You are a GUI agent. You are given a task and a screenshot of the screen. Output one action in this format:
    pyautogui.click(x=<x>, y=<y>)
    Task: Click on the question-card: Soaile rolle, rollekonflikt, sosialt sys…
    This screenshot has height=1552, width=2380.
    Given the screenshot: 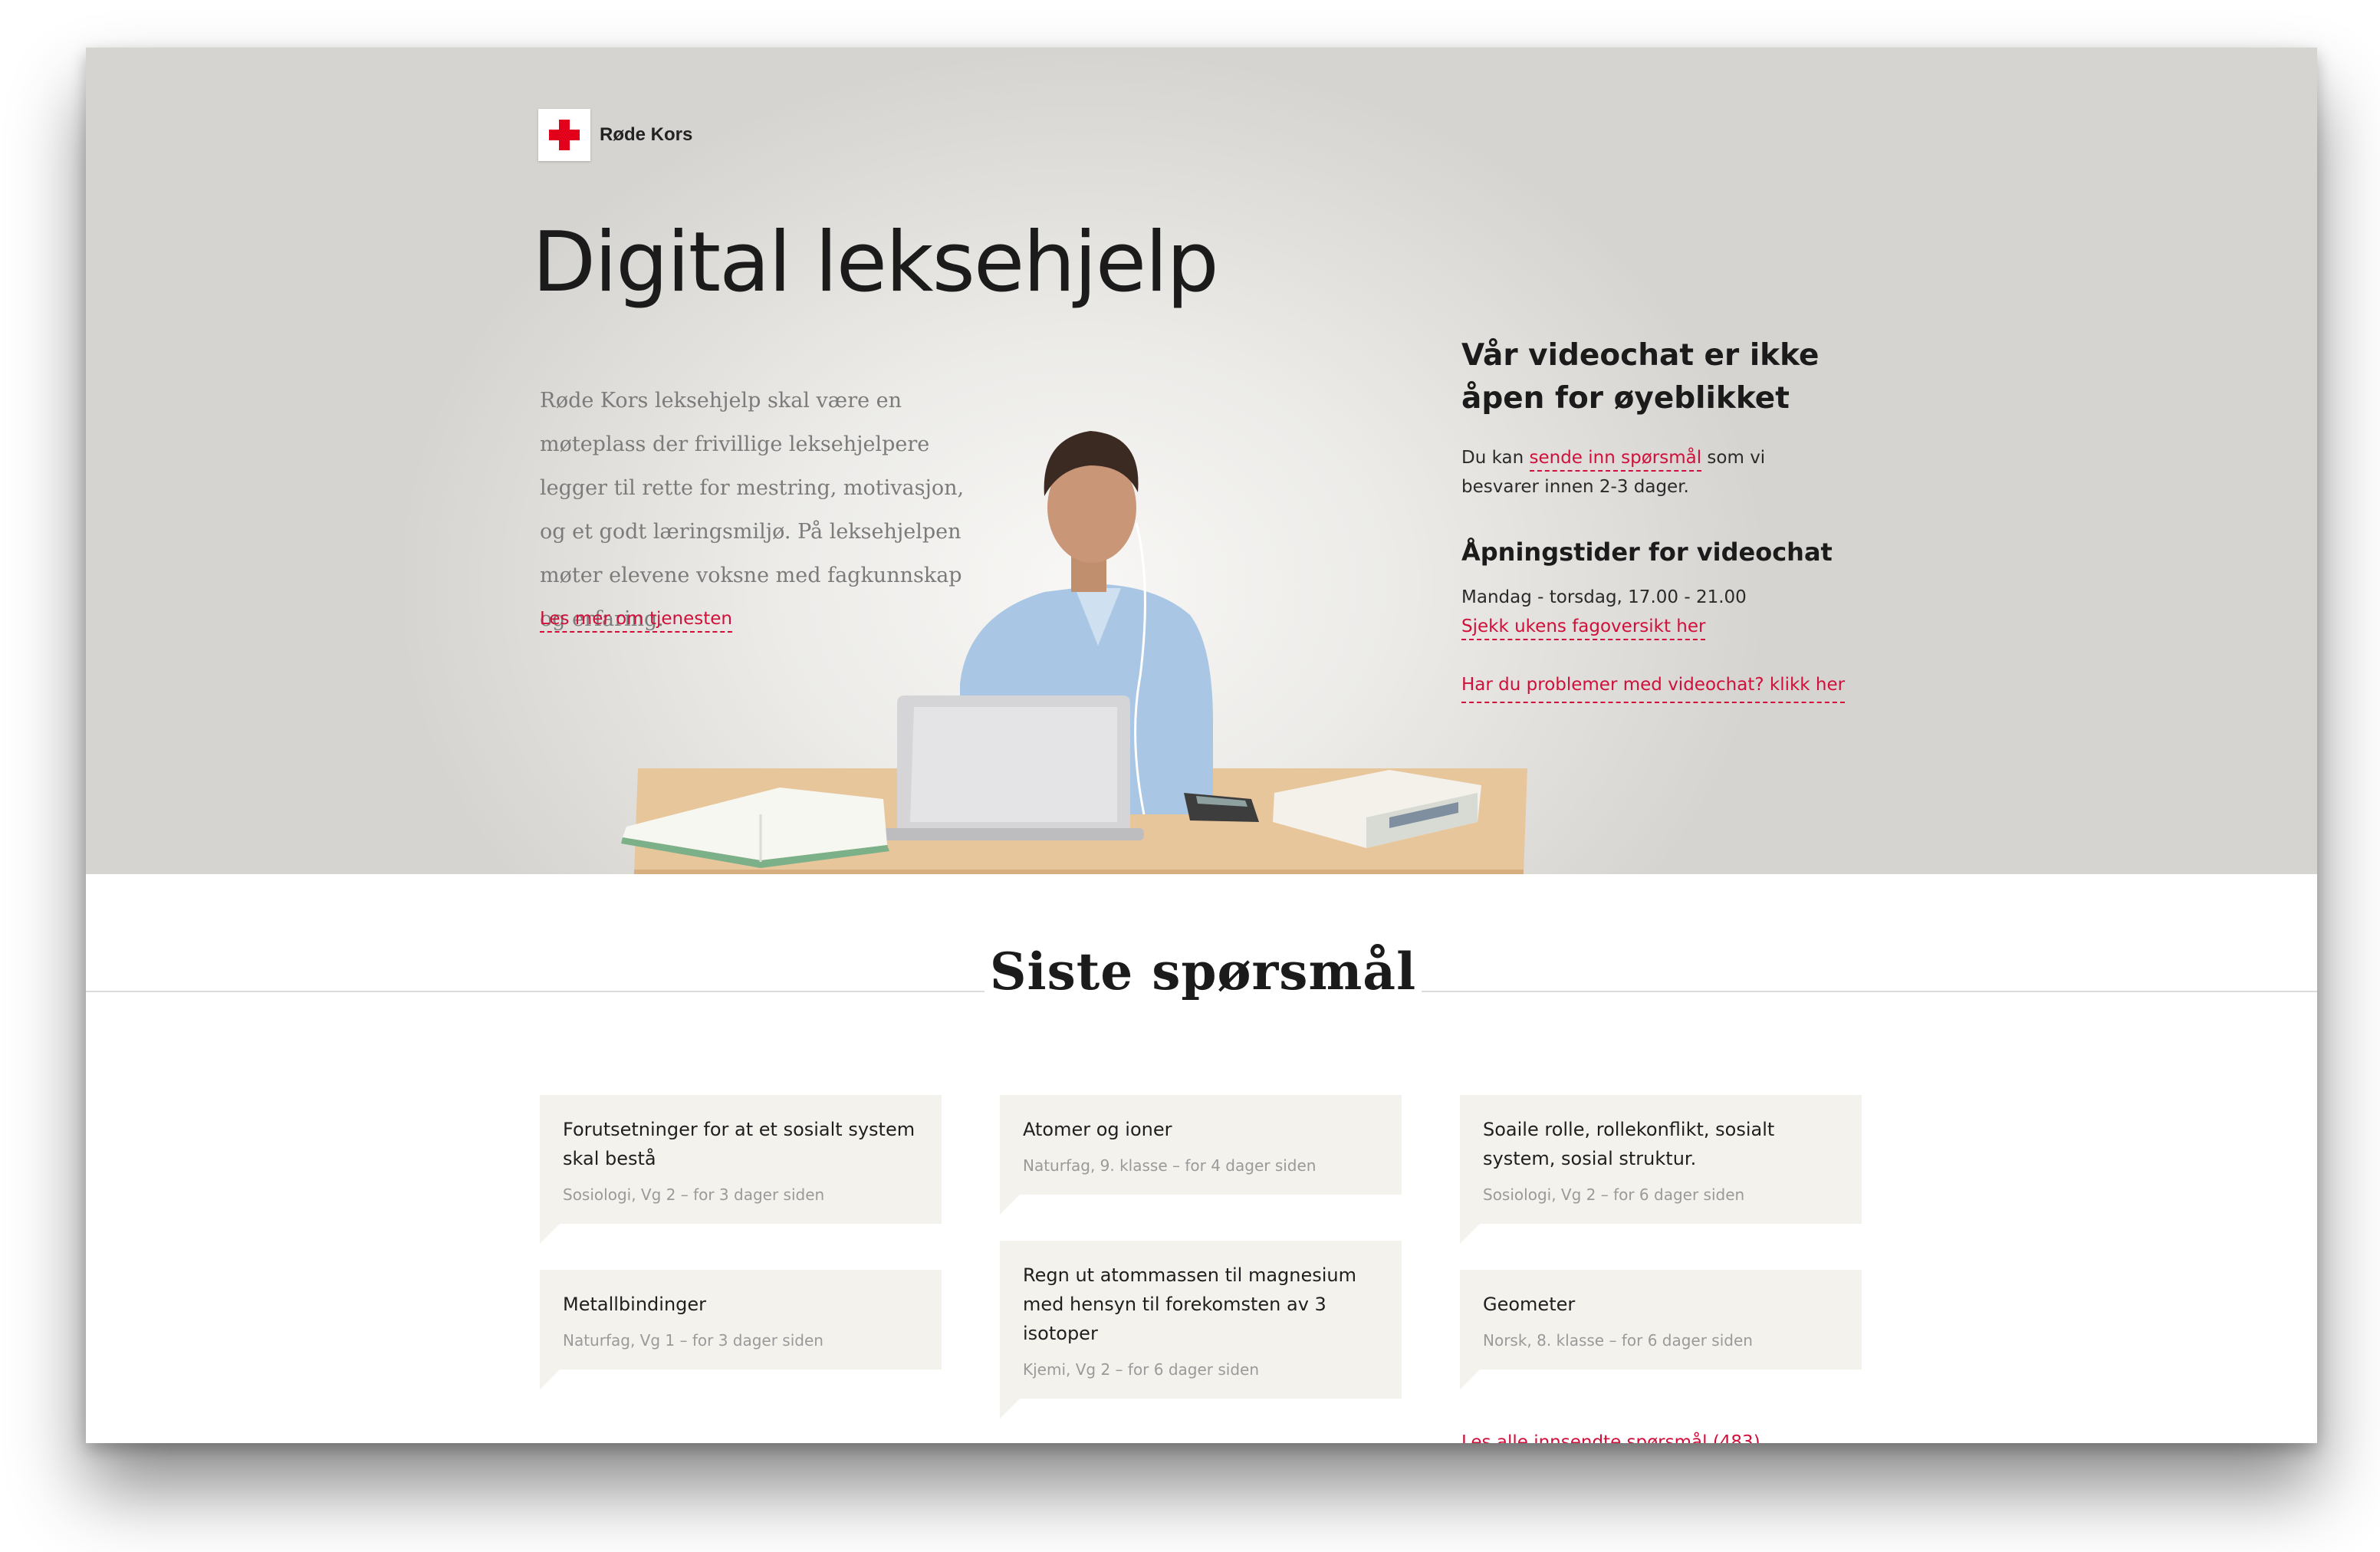 What is the action you would take?
    pyautogui.click(x=1661, y=1169)
    